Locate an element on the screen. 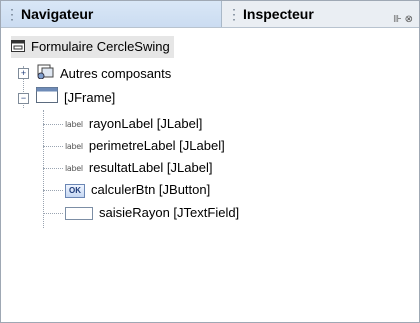 The width and height of the screenshot is (420, 323). tree-item-resultatlabel: label resultatLabel [JLabel] is located at coordinates (138, 168).